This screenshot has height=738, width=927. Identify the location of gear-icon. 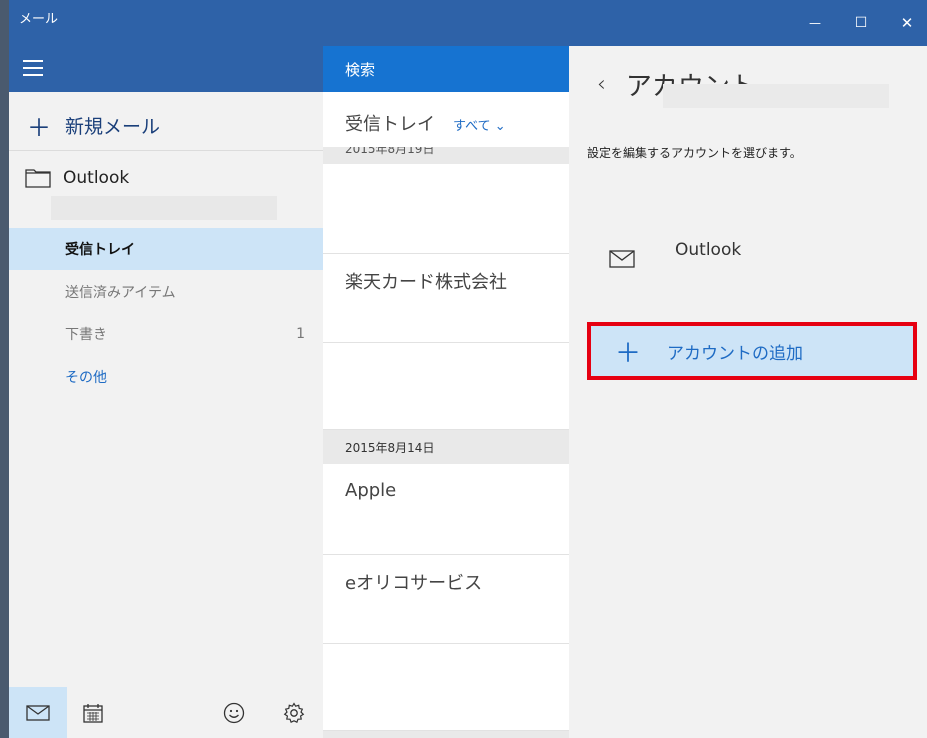
(294, 712).